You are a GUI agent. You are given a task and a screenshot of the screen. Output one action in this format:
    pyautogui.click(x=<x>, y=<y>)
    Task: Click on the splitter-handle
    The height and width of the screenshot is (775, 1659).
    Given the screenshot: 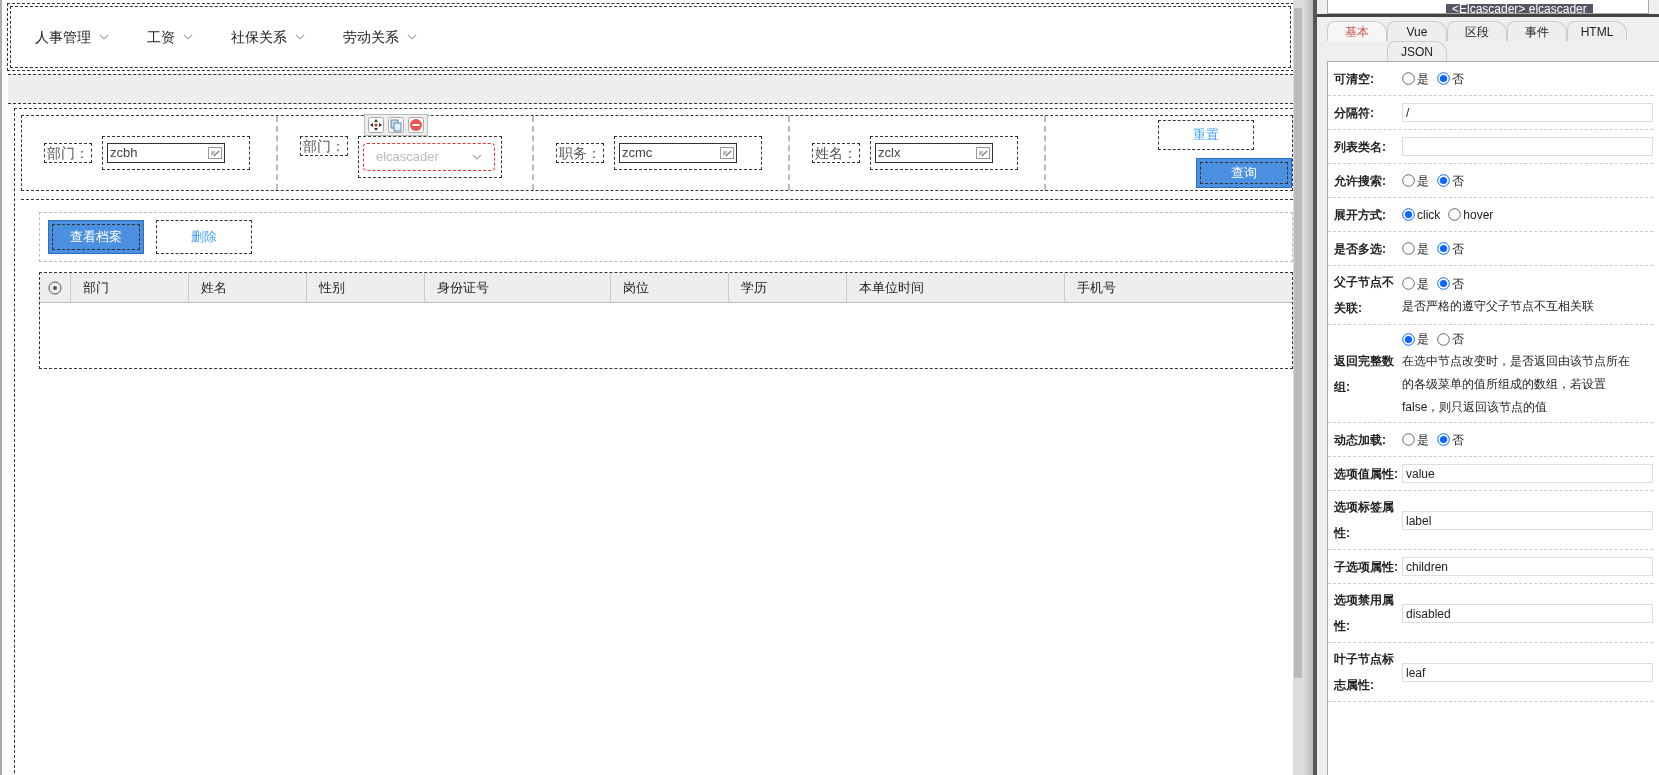 What is the action you would take?
    pyautogui.click(x=1310, y=387)
    